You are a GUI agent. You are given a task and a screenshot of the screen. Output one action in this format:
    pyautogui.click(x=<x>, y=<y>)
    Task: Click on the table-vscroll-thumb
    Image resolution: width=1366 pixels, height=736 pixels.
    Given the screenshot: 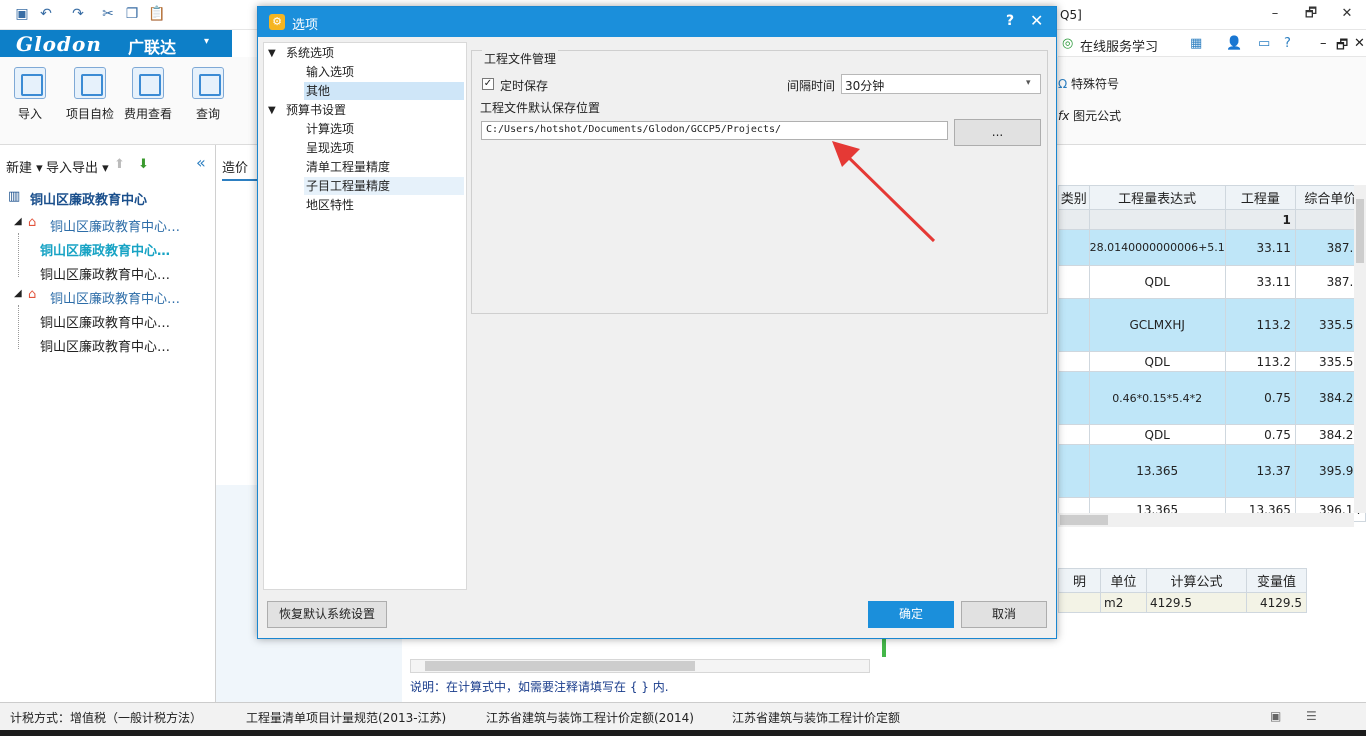 What is the action you would take?
    pyautogui.click(x=1360, y=231)
    